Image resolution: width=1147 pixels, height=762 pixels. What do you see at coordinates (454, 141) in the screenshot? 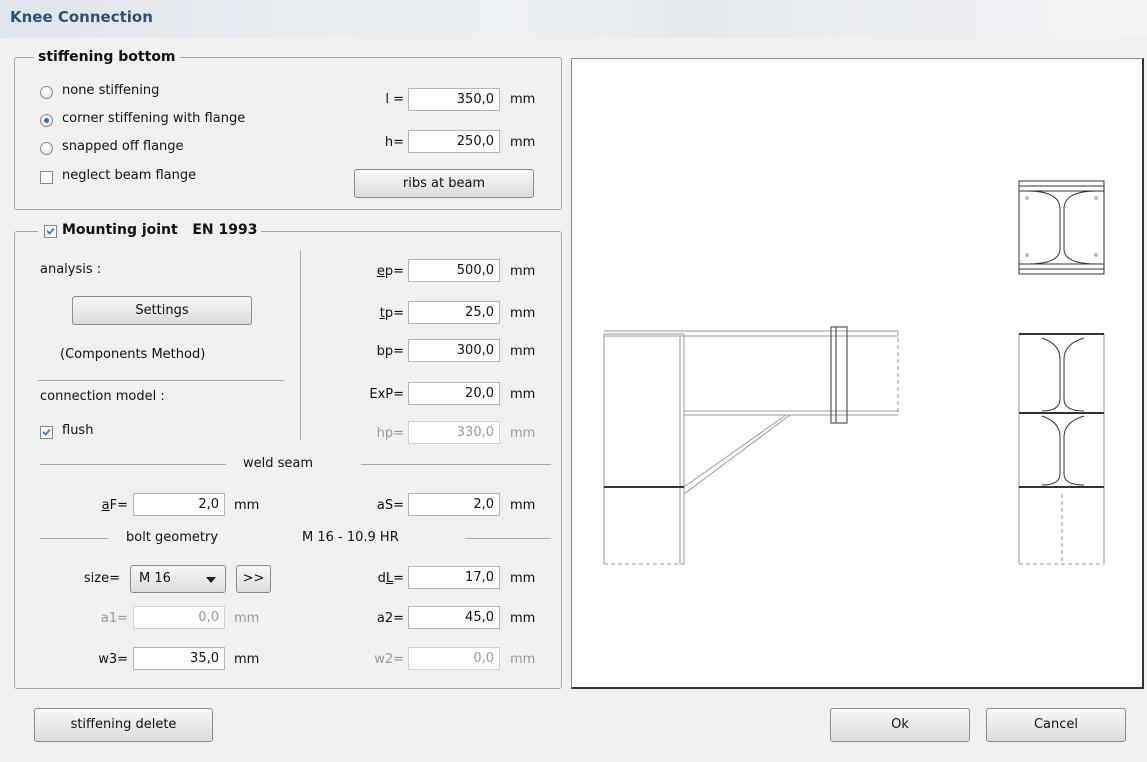
I see `h-input: 250,0` at bounding box center [454, 141].